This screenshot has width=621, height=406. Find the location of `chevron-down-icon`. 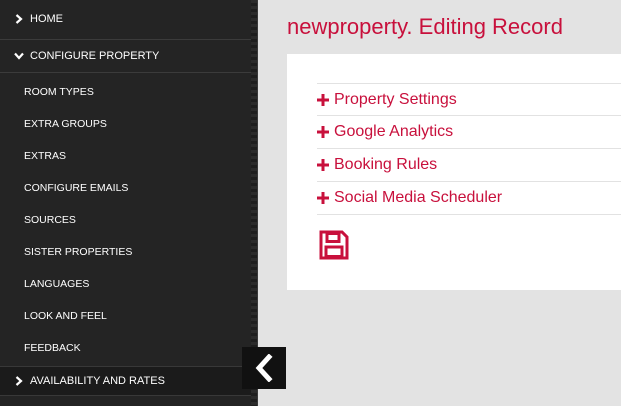

chevron-down-icon is located at coordinates (19, 56).